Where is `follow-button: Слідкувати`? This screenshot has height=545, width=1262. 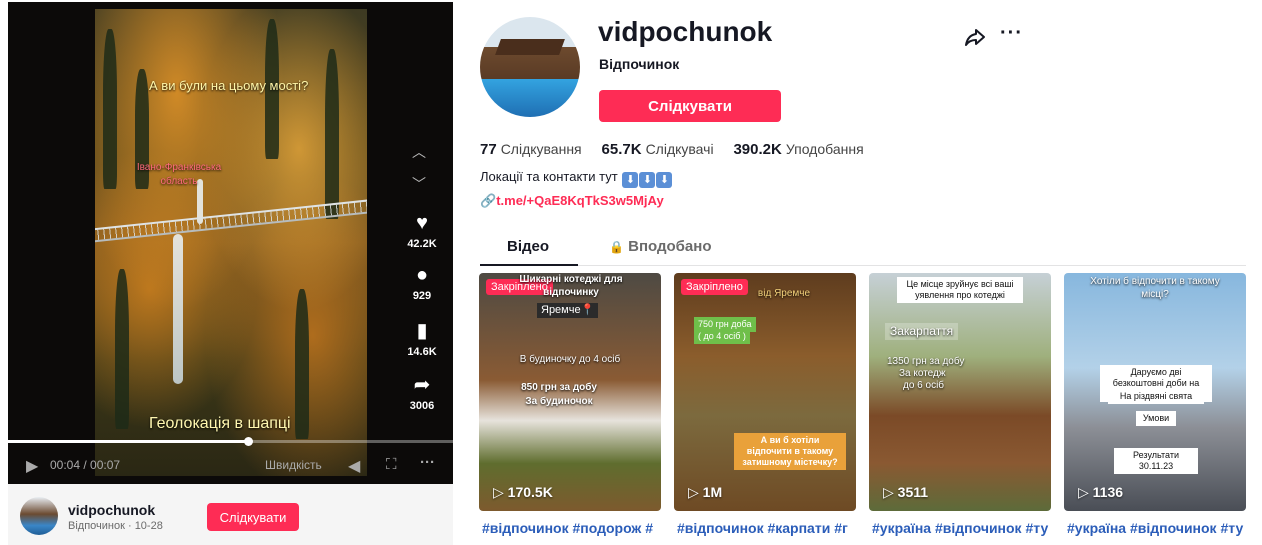
follow-button: Слідкувати is located at coordinates (253, 517).